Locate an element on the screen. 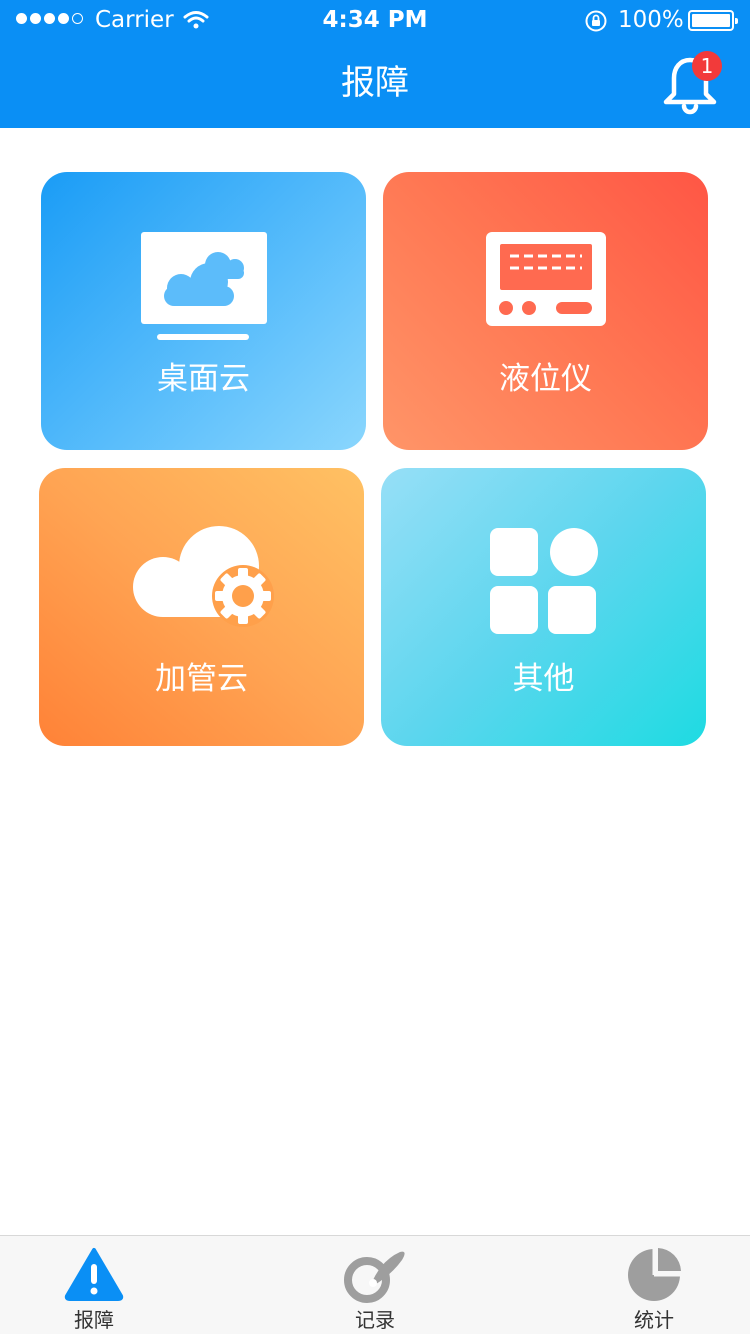 Image resolution: width=750 pixels, height=1334 pixels. tab-label: 统计 is located at coordinates (654, 1320).